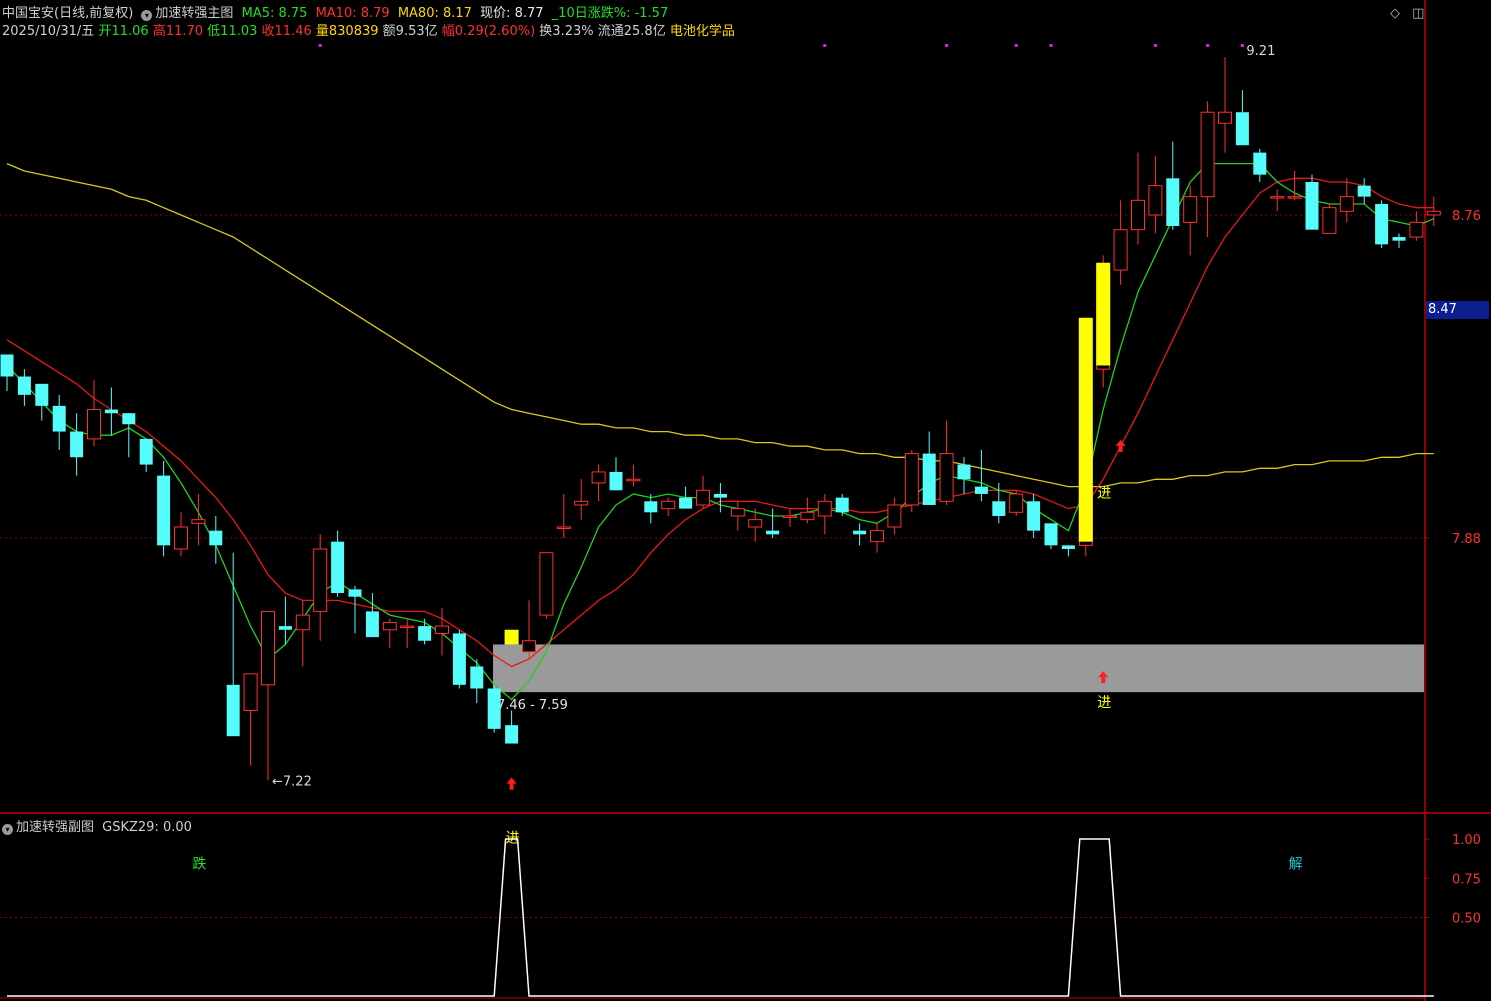 The width and height of the screenshot is (1491, 1001). What do you see at coordinates (1104, 494) in the screenshot?
I see `signal-text-mark: 进` at bounding box center [1104, 494].